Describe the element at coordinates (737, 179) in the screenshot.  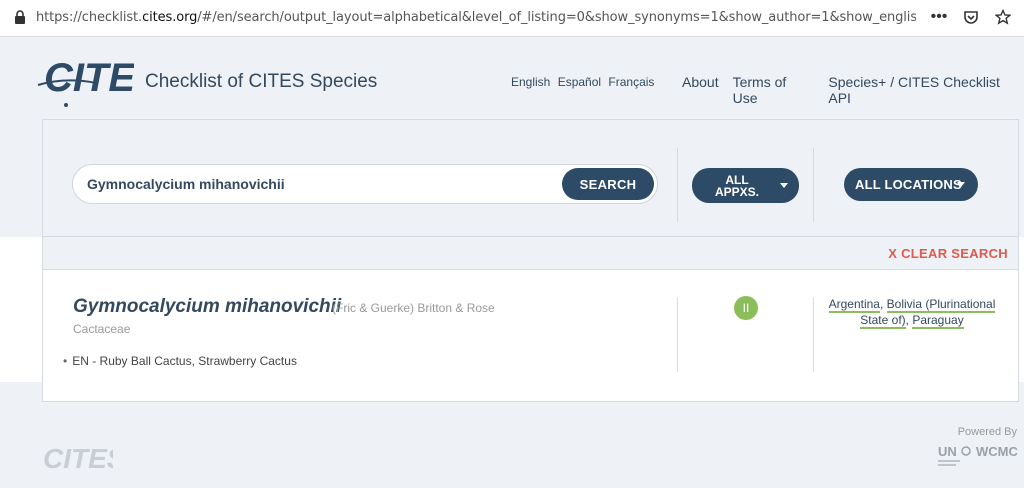
I see `appendix-filter-label-line1: ALL` at that location.